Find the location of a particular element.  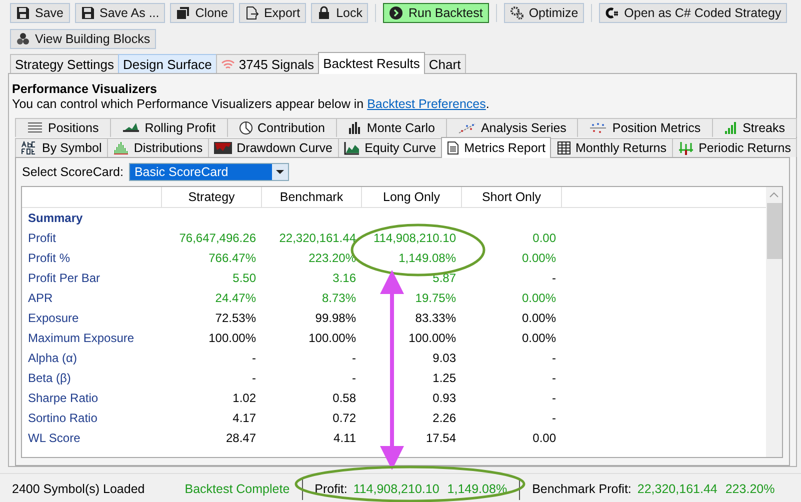

panel-title: Performance Visualizers is located at coordinates (85, 89).